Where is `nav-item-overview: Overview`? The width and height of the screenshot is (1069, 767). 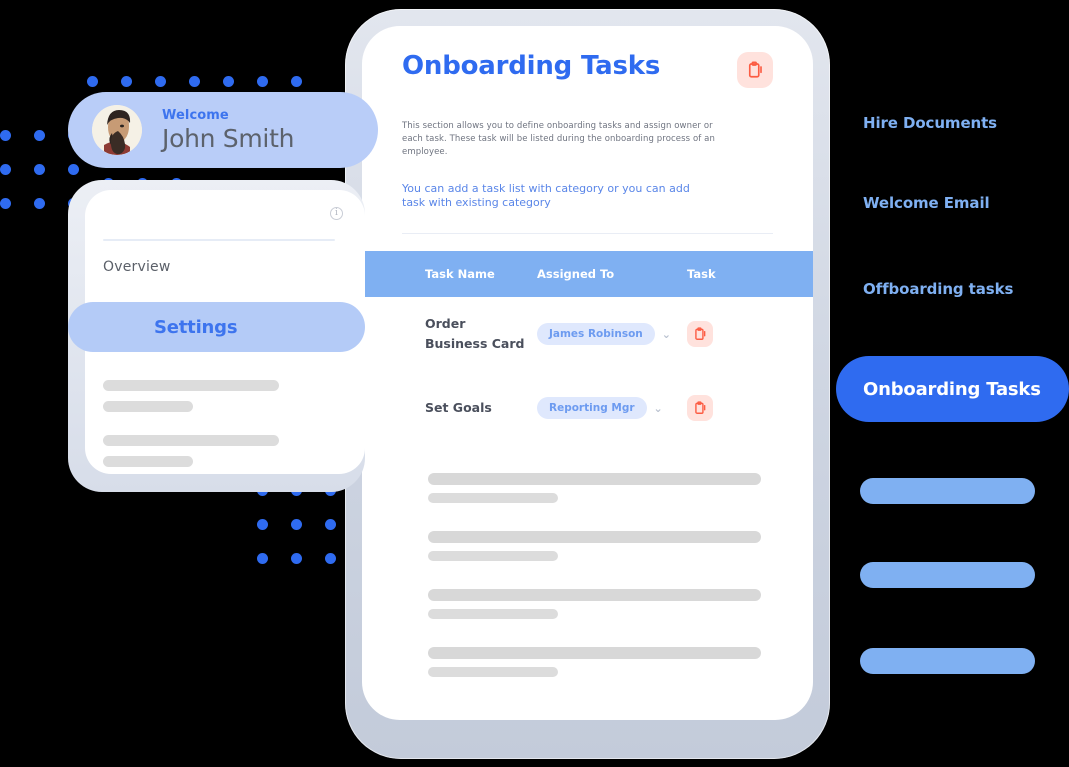 nav-item-overview: Overview is located at coordinates (137, 267).